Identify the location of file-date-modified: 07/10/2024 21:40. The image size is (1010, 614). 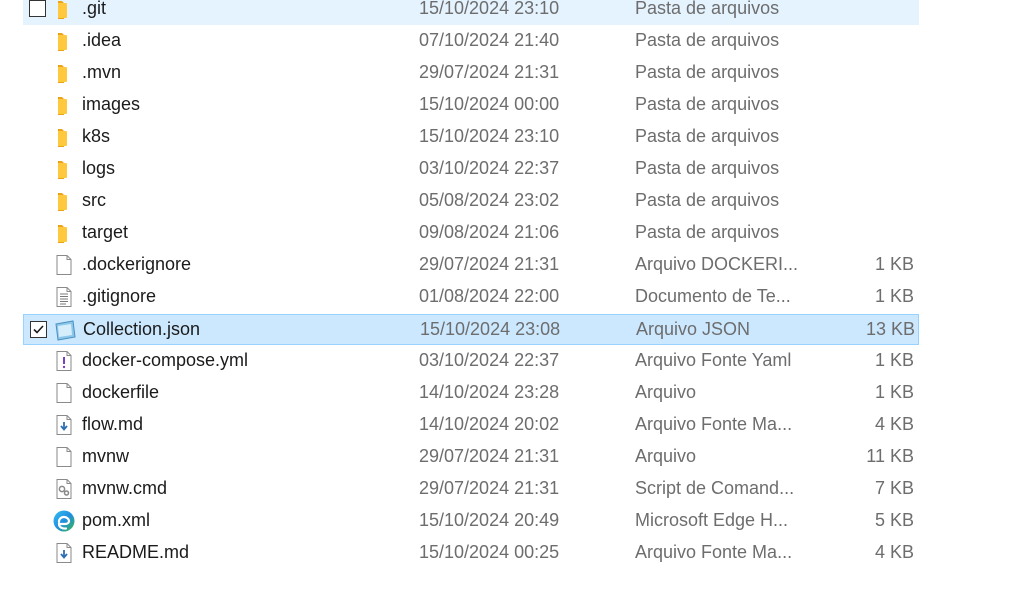
(489, 40).